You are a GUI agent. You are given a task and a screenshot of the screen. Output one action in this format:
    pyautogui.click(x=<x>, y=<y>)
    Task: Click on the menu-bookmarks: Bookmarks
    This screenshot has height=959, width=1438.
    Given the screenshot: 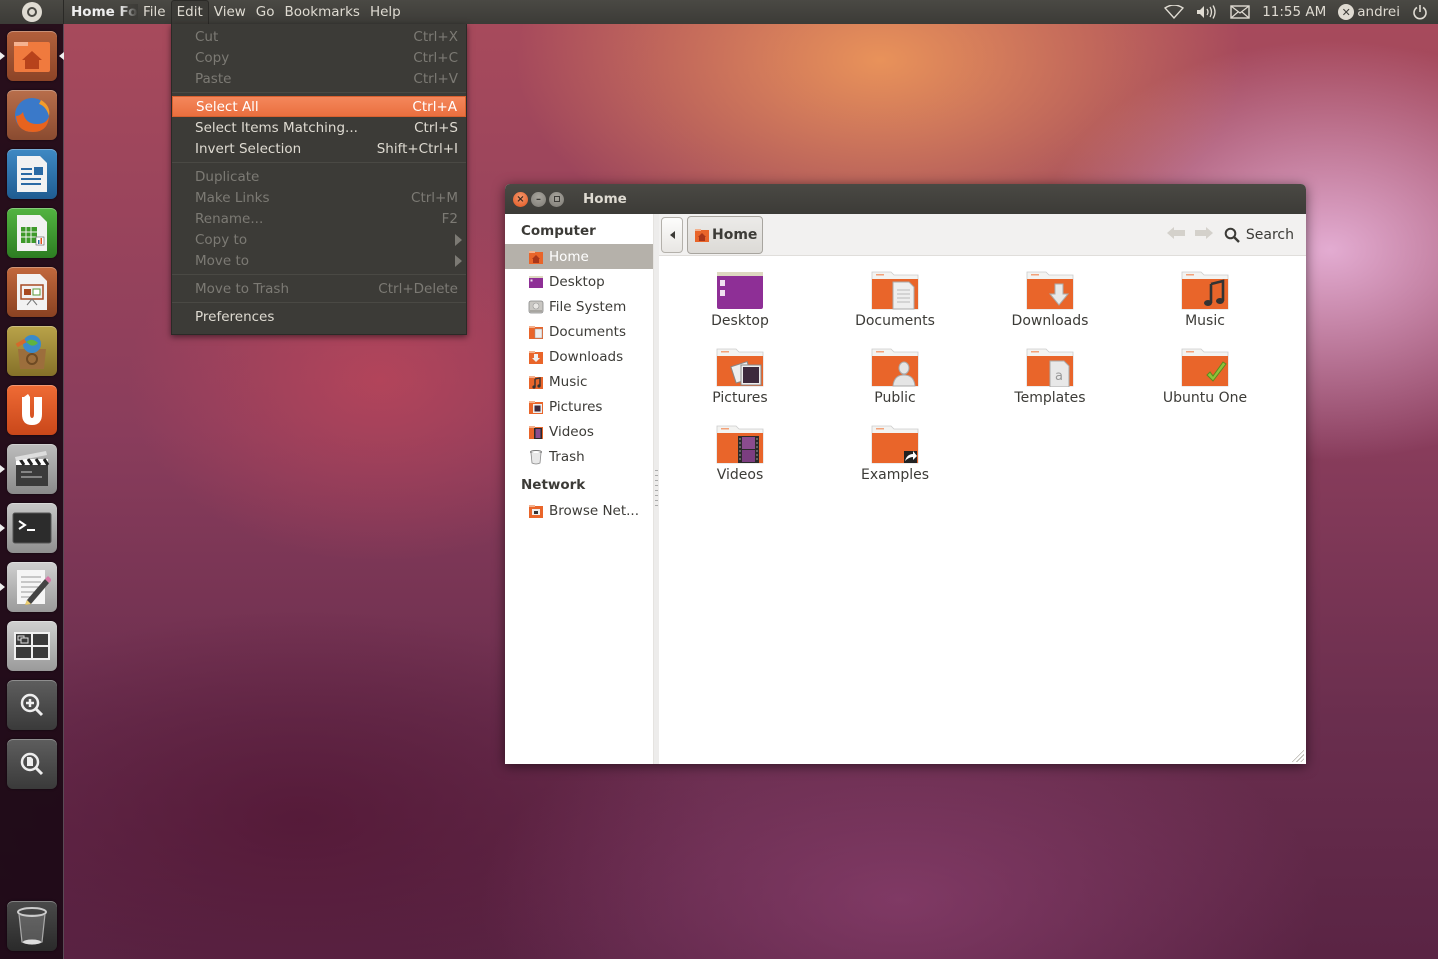 What is the action you would take?
    pyautogui.click(x=322, y=12)
    